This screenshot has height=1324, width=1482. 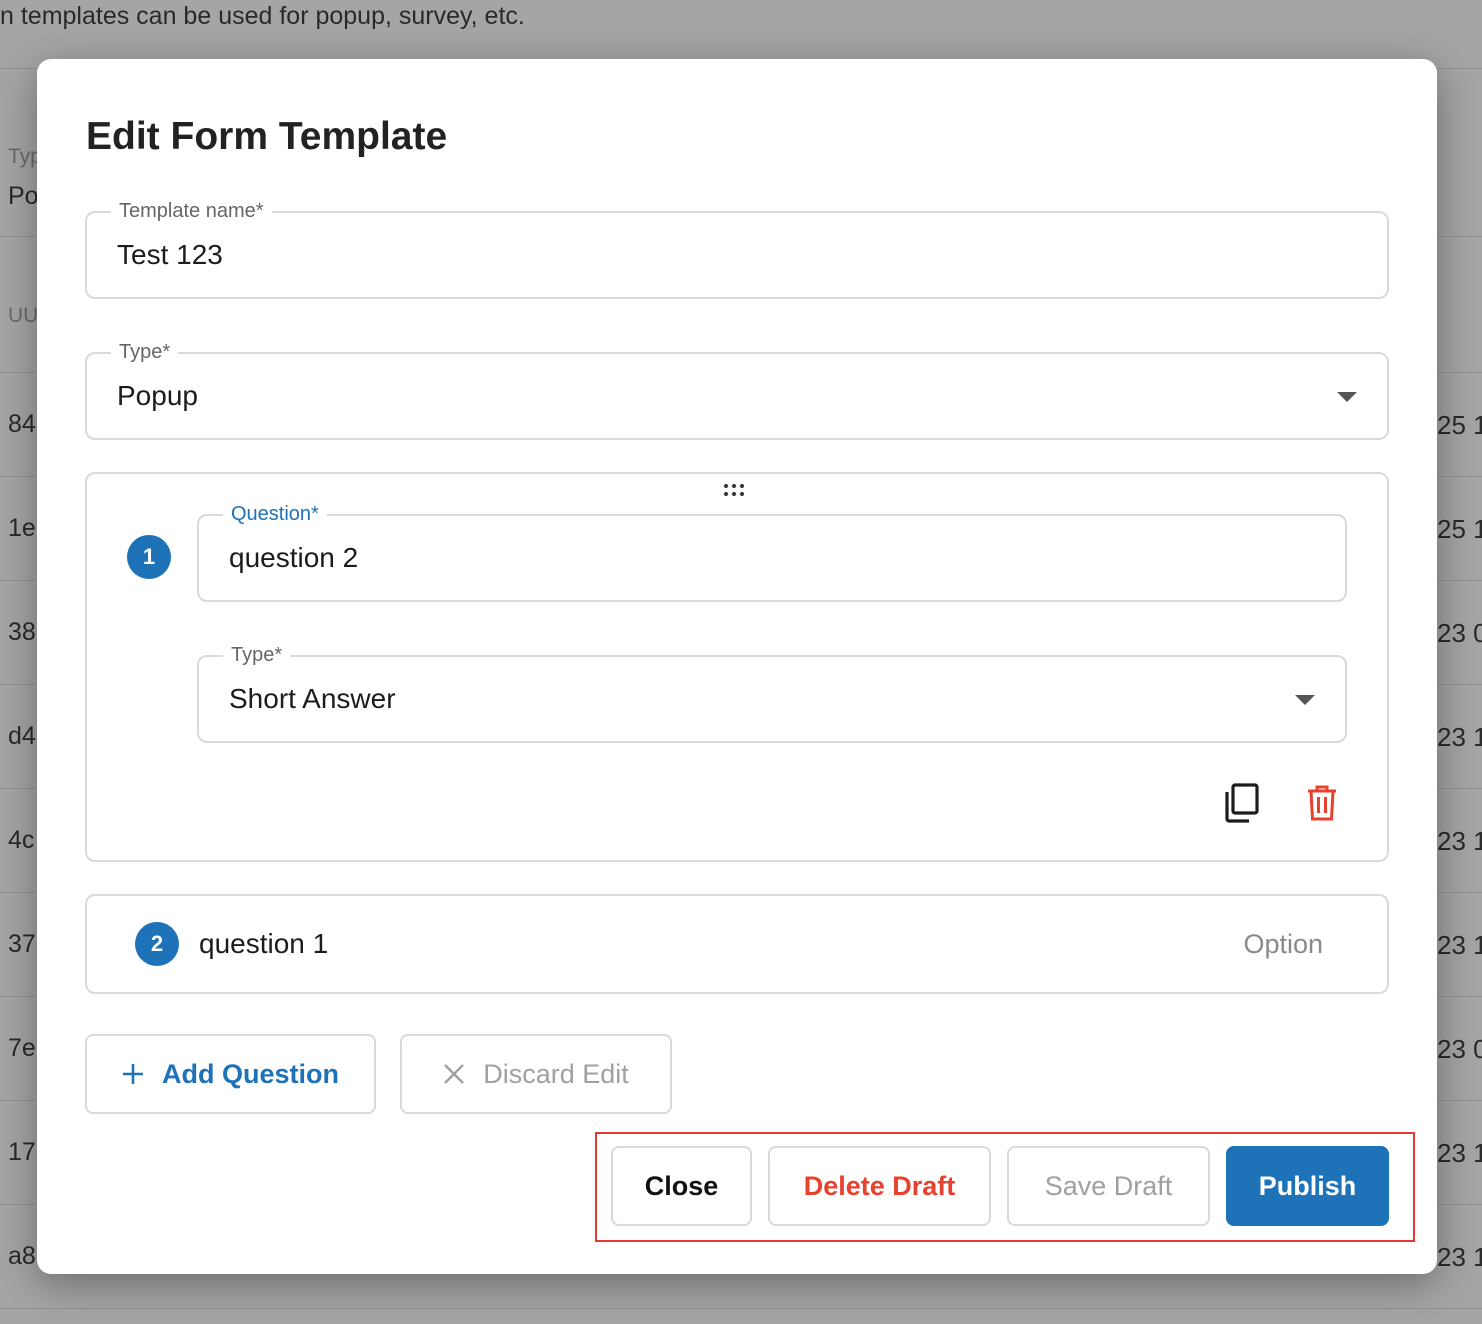 What do you see at coordinates (454, 1074) in the screenshot?
I see `close-icon` at bounding box center [454, 1074].